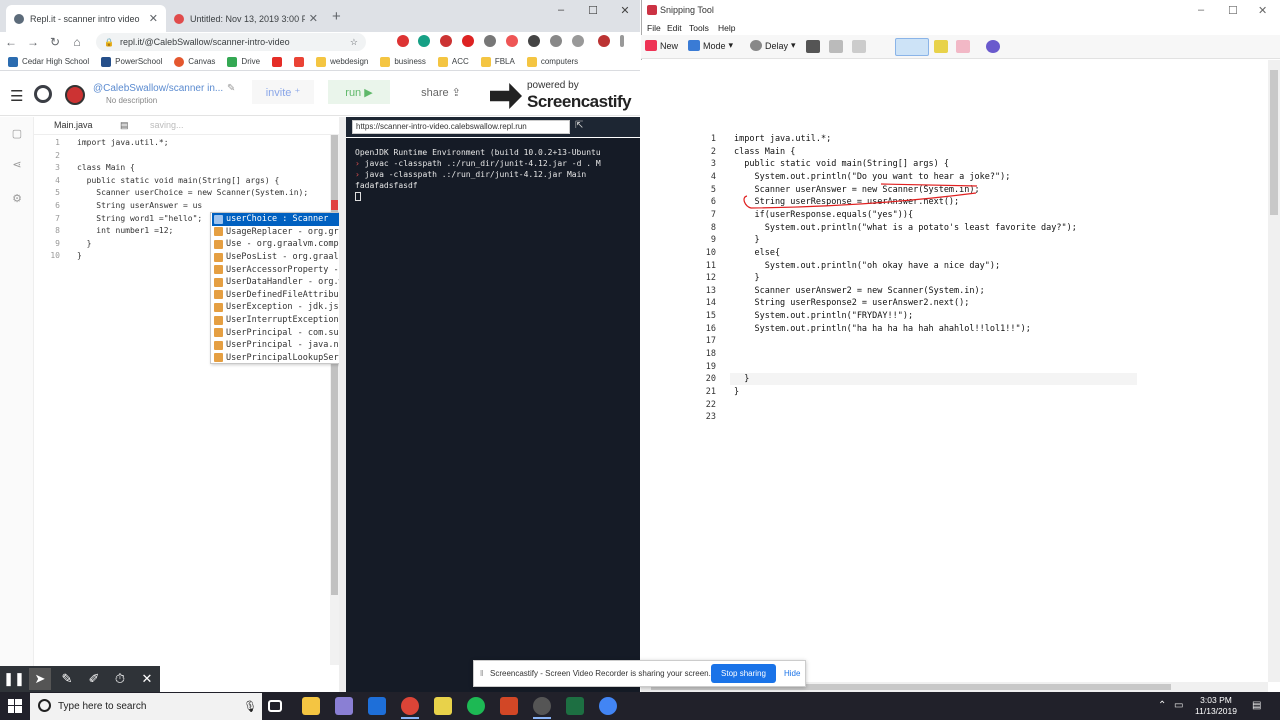 This screenshot has height=720, width=1280. Describe the element at coordinates (336, 16) in the screenshot. I see `new-tab-button: +` at that location.